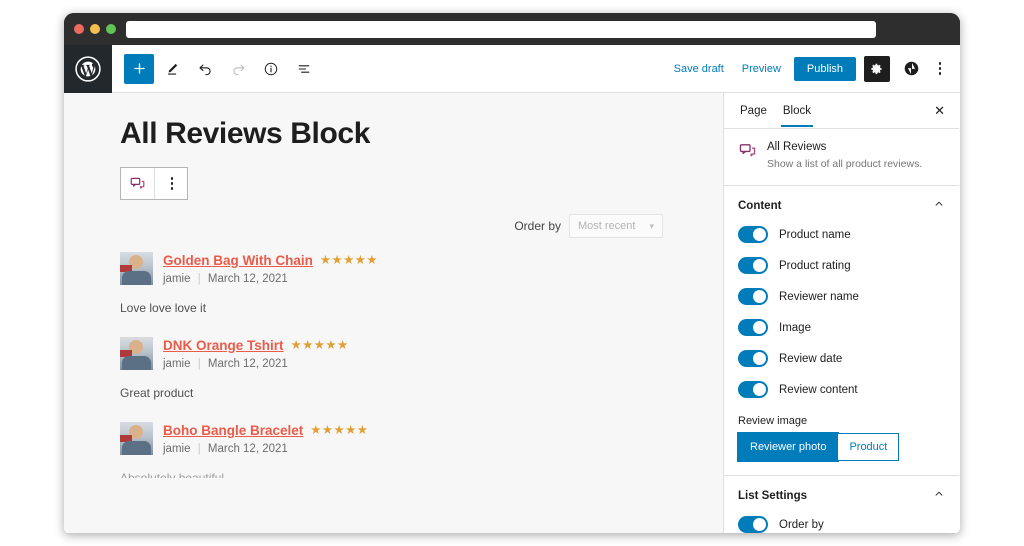  Describe the element at coordinates (304, 69) in the screenshot. I see `list-view-icon` at that location.